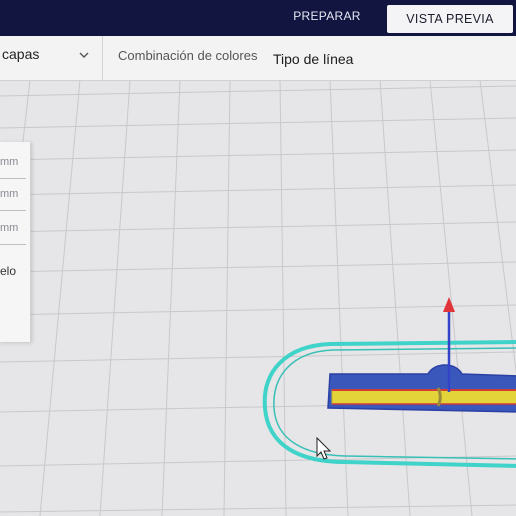 The width and height of the screenshot is (516, 516). Describe the element at coordinates (327, 16) in the screenshot. I see `tab-preparar: PREPARAR` at that location.